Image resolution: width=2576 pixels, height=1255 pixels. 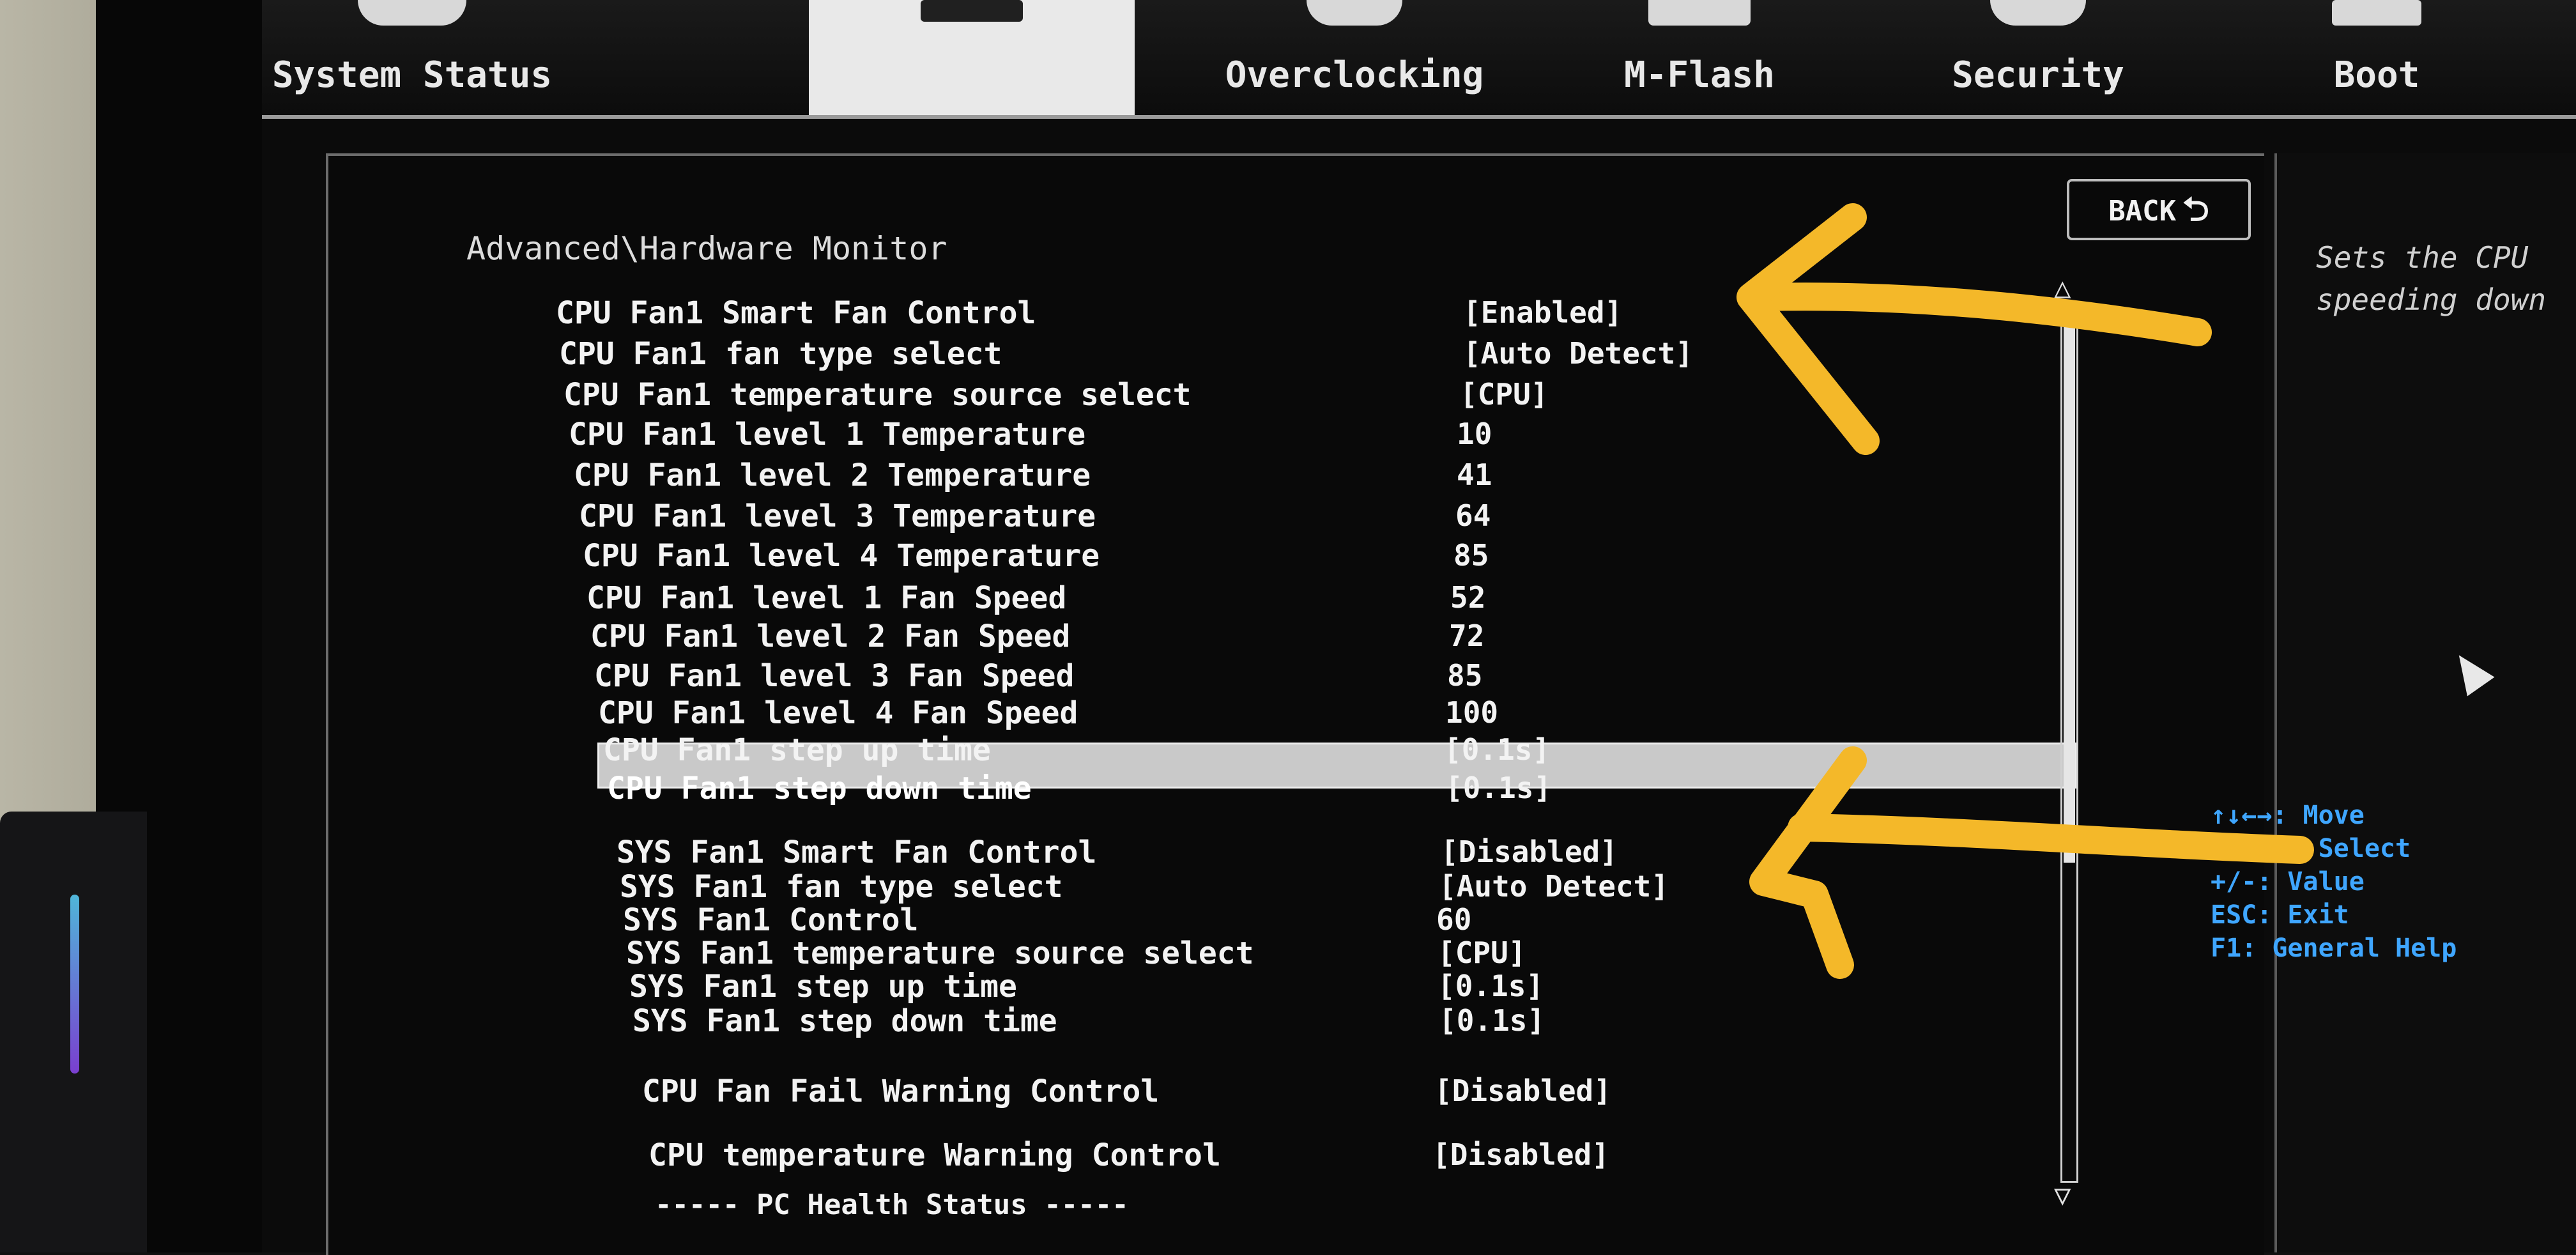 I want to click on annotation-arrow-2-head, so click(x=1808, y=862).